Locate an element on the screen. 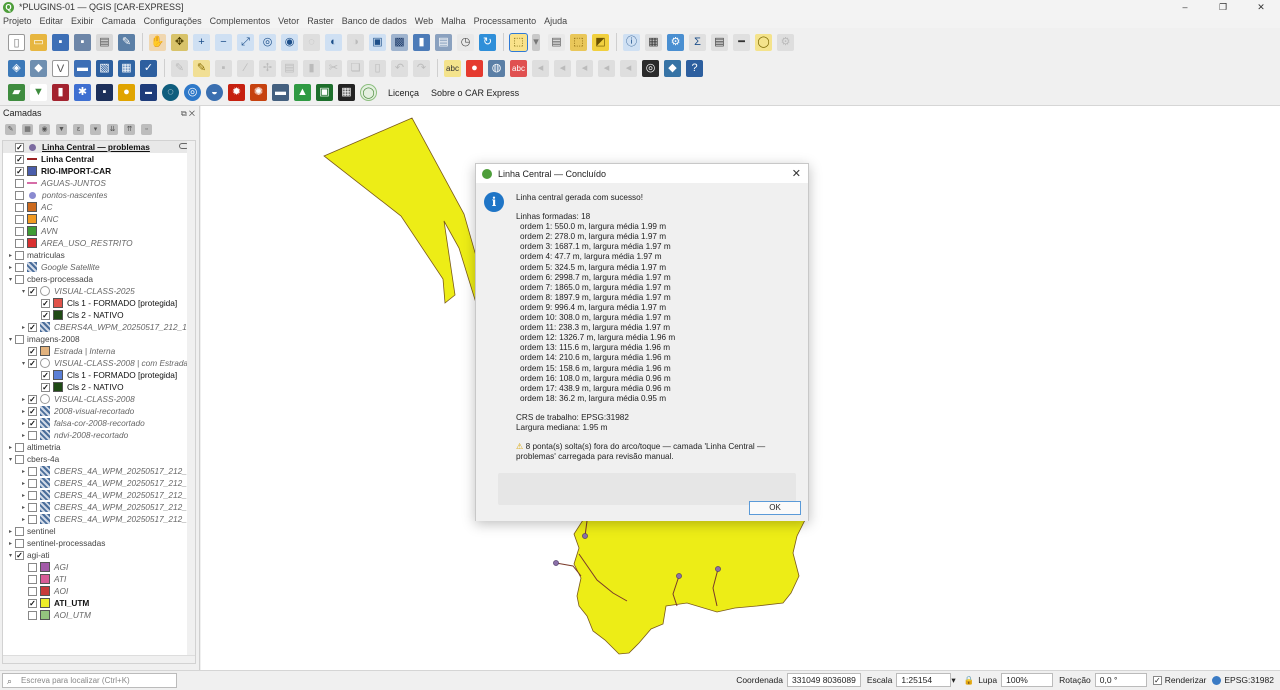 The height and width of the screenshot is (690, 1280). filter-expression-icon: ε is located at coordinates (78, 129).